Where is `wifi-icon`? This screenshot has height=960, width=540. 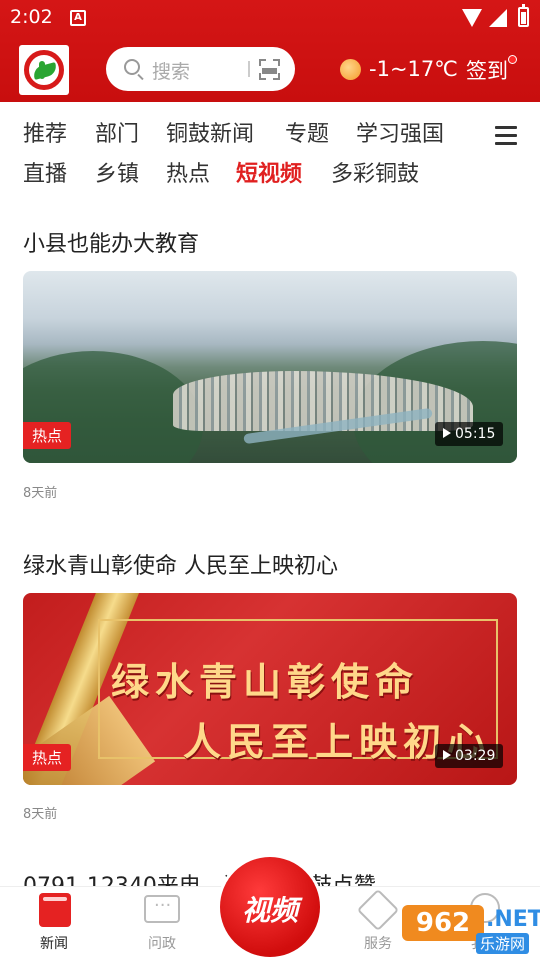 wifi-icon is located at coordinates (472, 18).